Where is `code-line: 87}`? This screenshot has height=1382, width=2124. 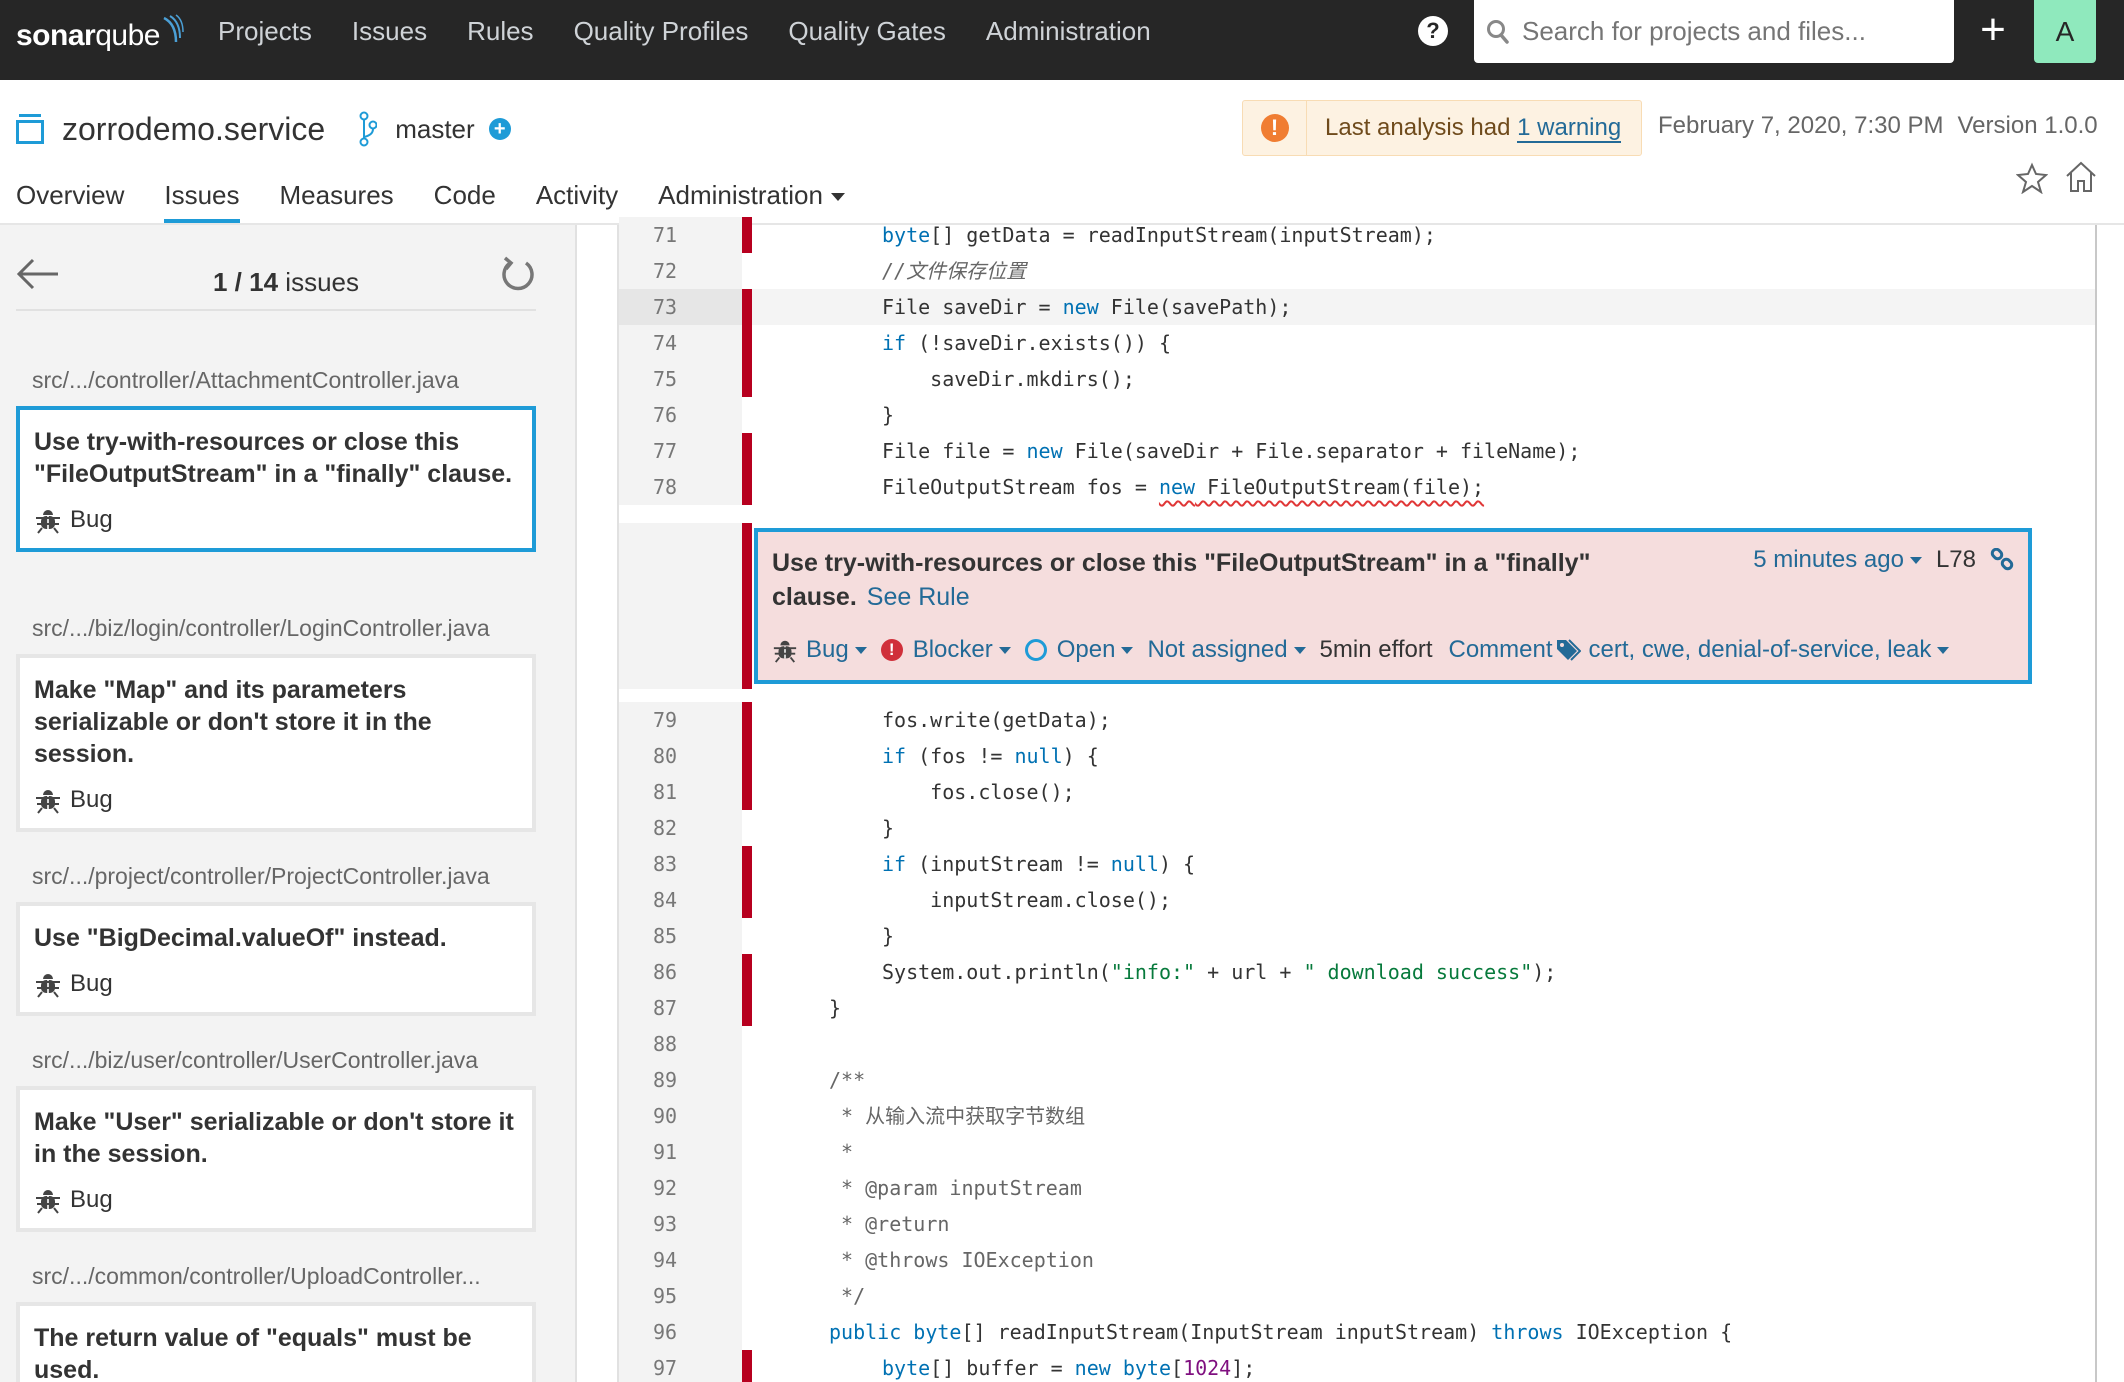
code-line: 87} is located at coordinates (1357, 1008).